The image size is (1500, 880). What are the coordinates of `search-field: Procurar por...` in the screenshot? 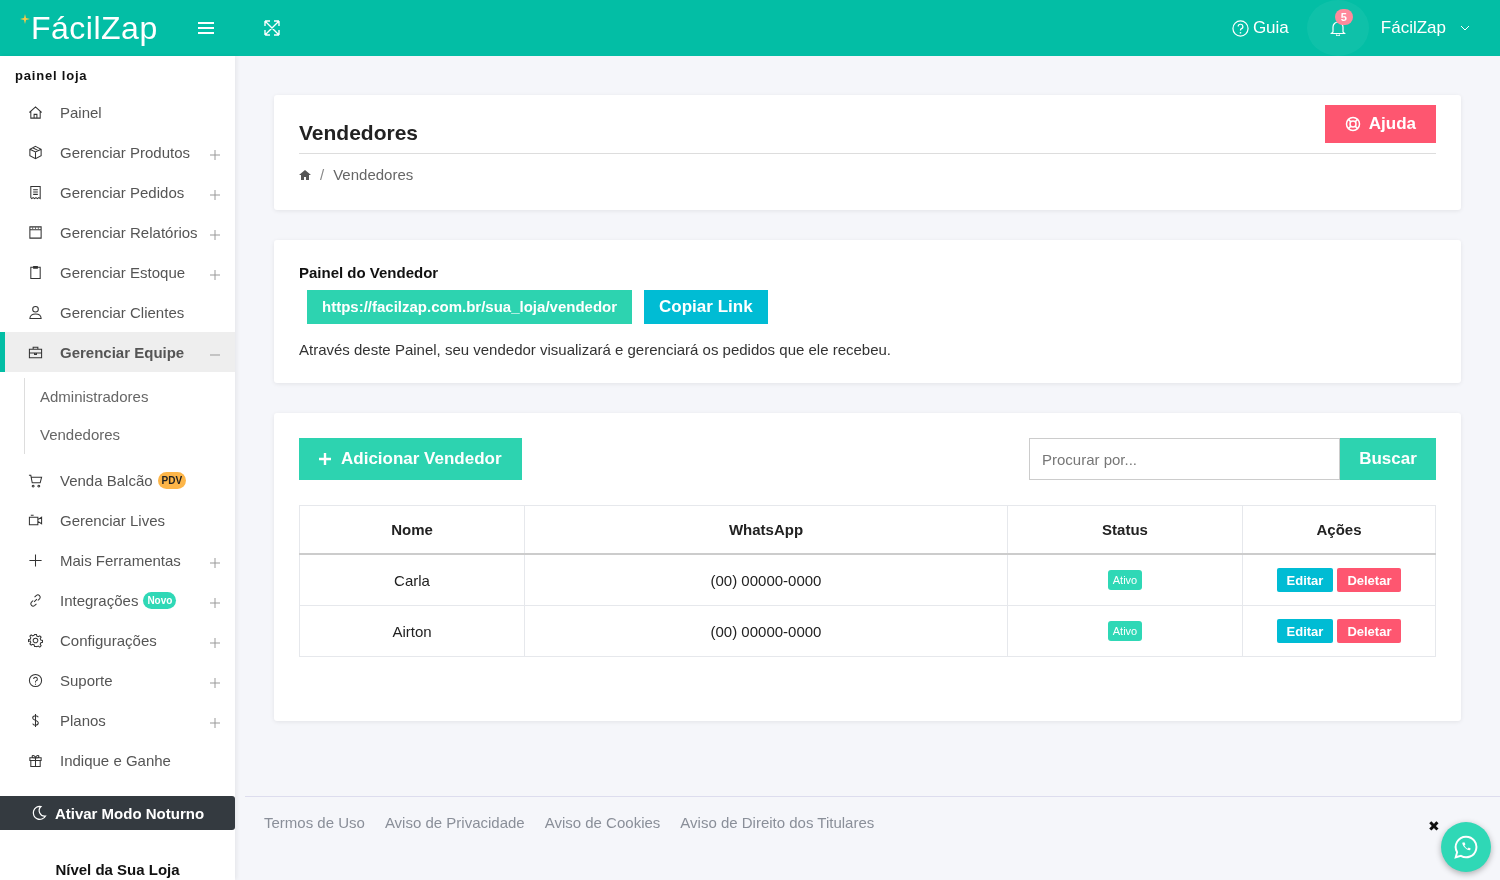 It's located at (1184, 459).